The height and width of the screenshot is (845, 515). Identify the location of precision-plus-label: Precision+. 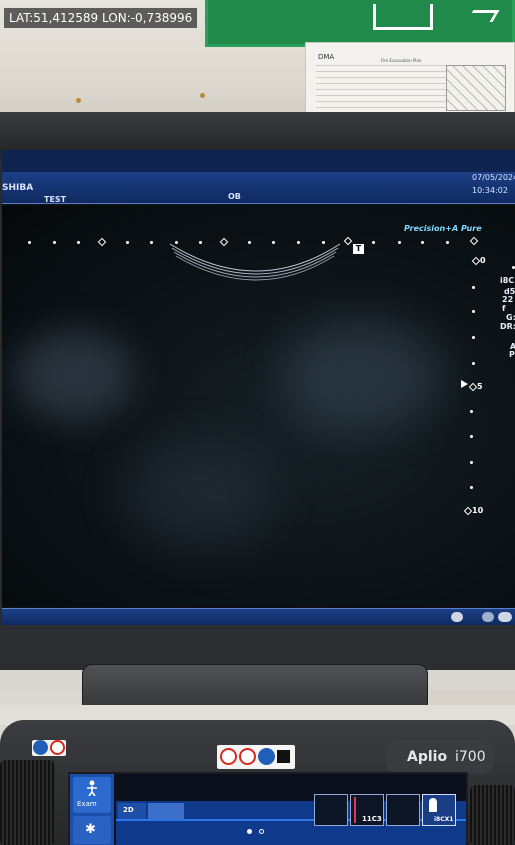
(428, 228).